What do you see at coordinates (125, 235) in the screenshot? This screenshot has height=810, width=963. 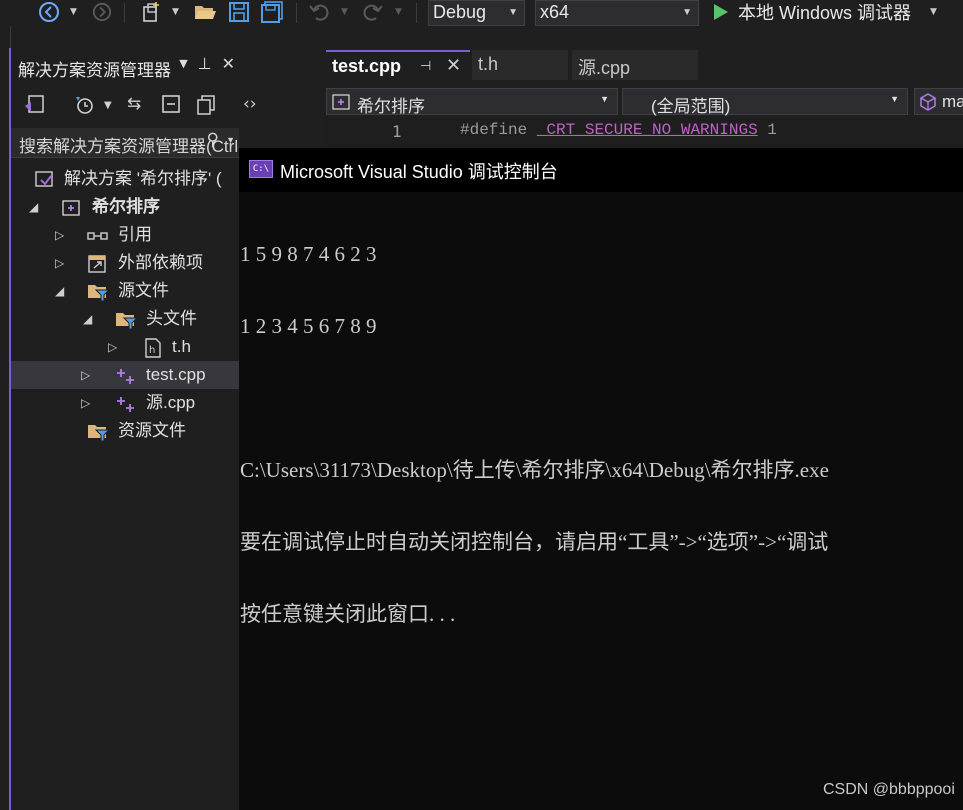 I see `tree-item-references: ▷ 引用` at bounding box center [125, 235].